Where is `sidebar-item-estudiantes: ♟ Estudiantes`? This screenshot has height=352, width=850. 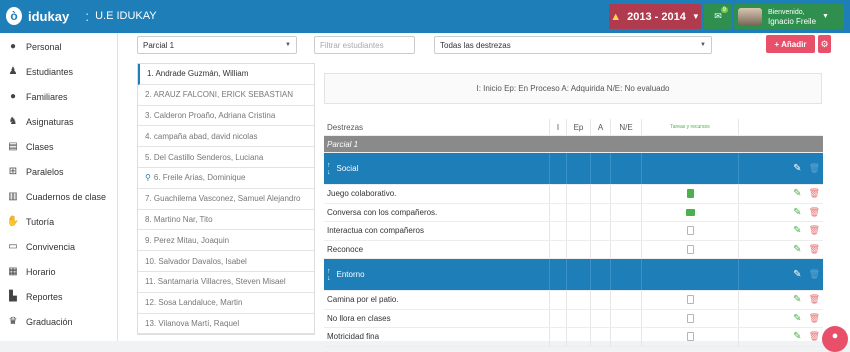 sidebar-item-estudiantes: ♟ Estudiantes is located at coordinates (58, 71).